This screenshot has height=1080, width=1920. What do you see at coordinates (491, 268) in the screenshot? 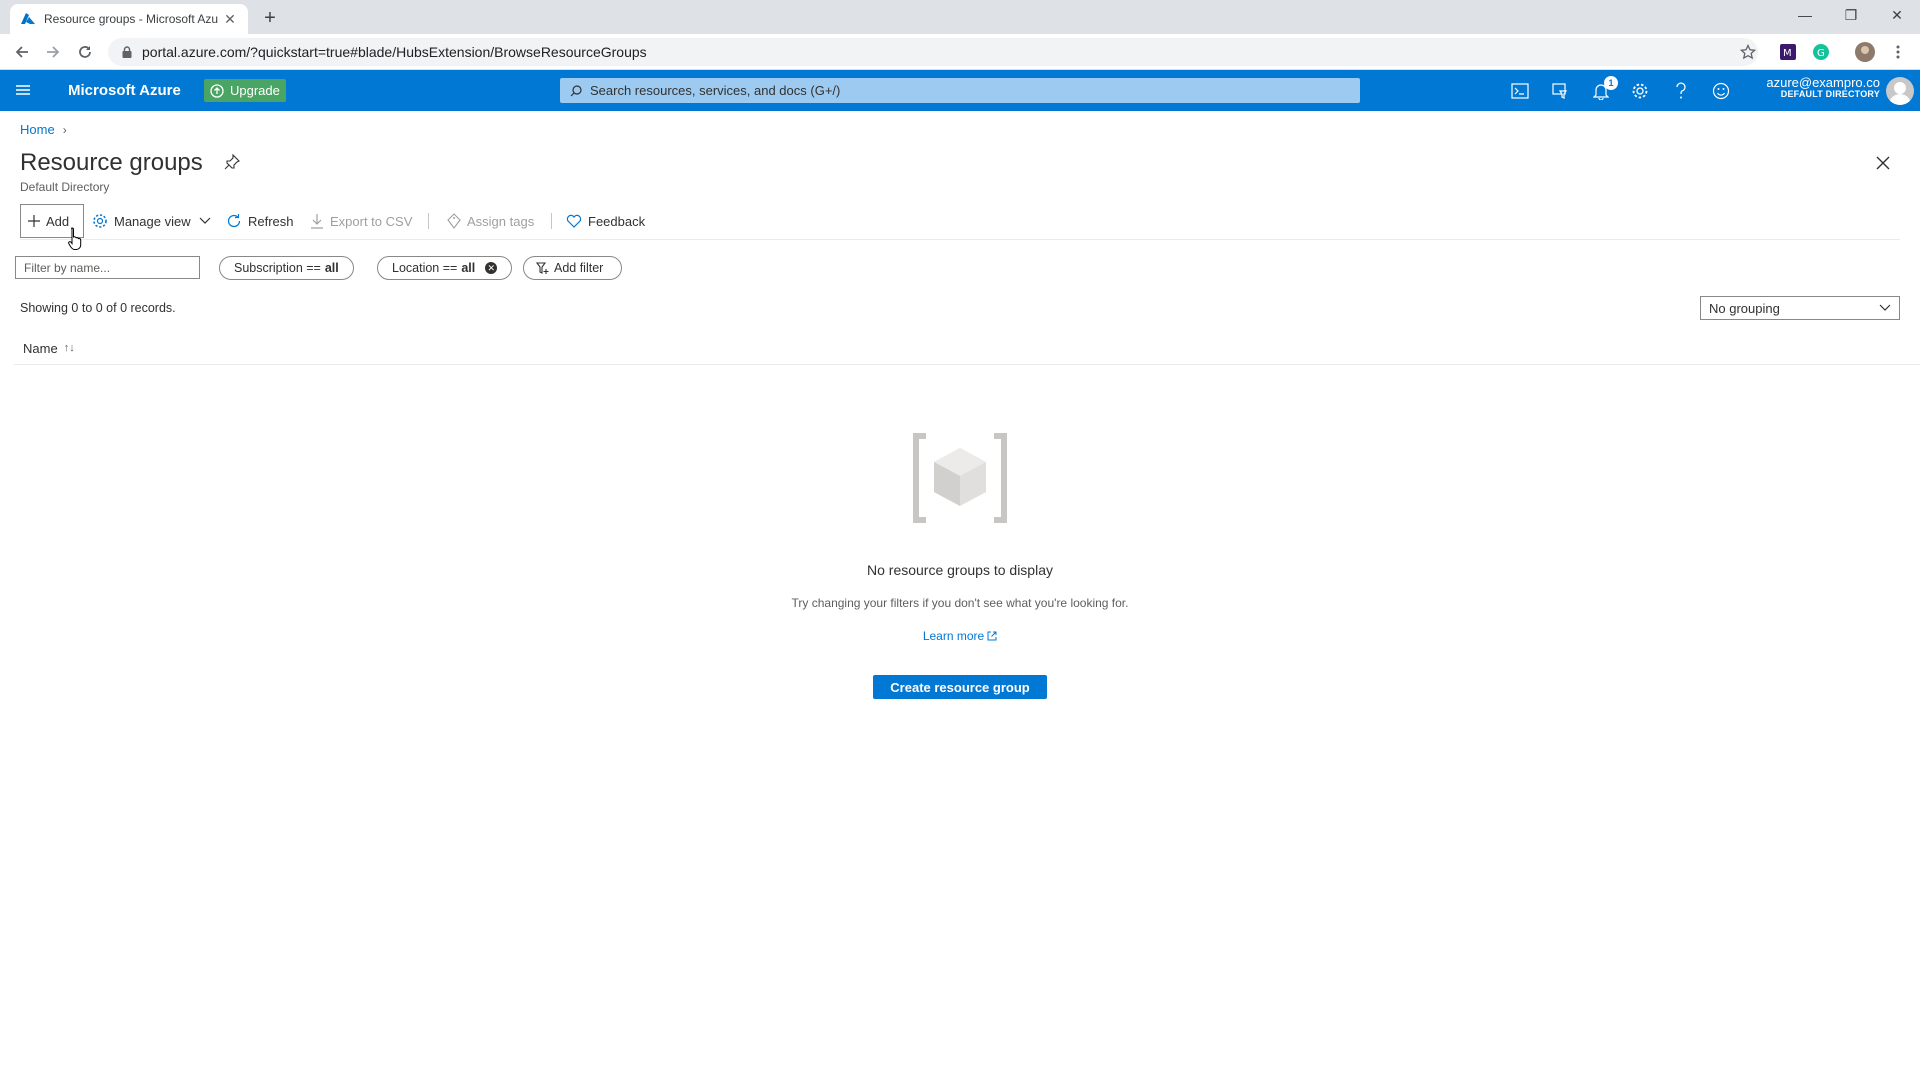
I see `remove-filter-icon: ✕` at bounding box center [491, 268].